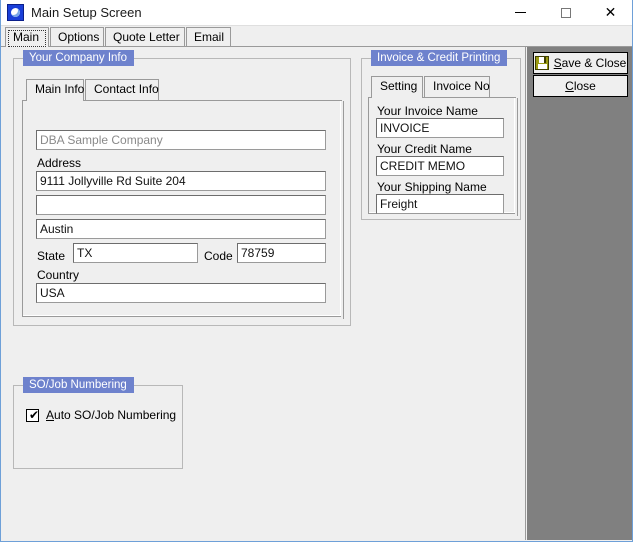 The width and height of the screenshot is (633, 542). I want to click on accel-letter: S, so click(557, 63).